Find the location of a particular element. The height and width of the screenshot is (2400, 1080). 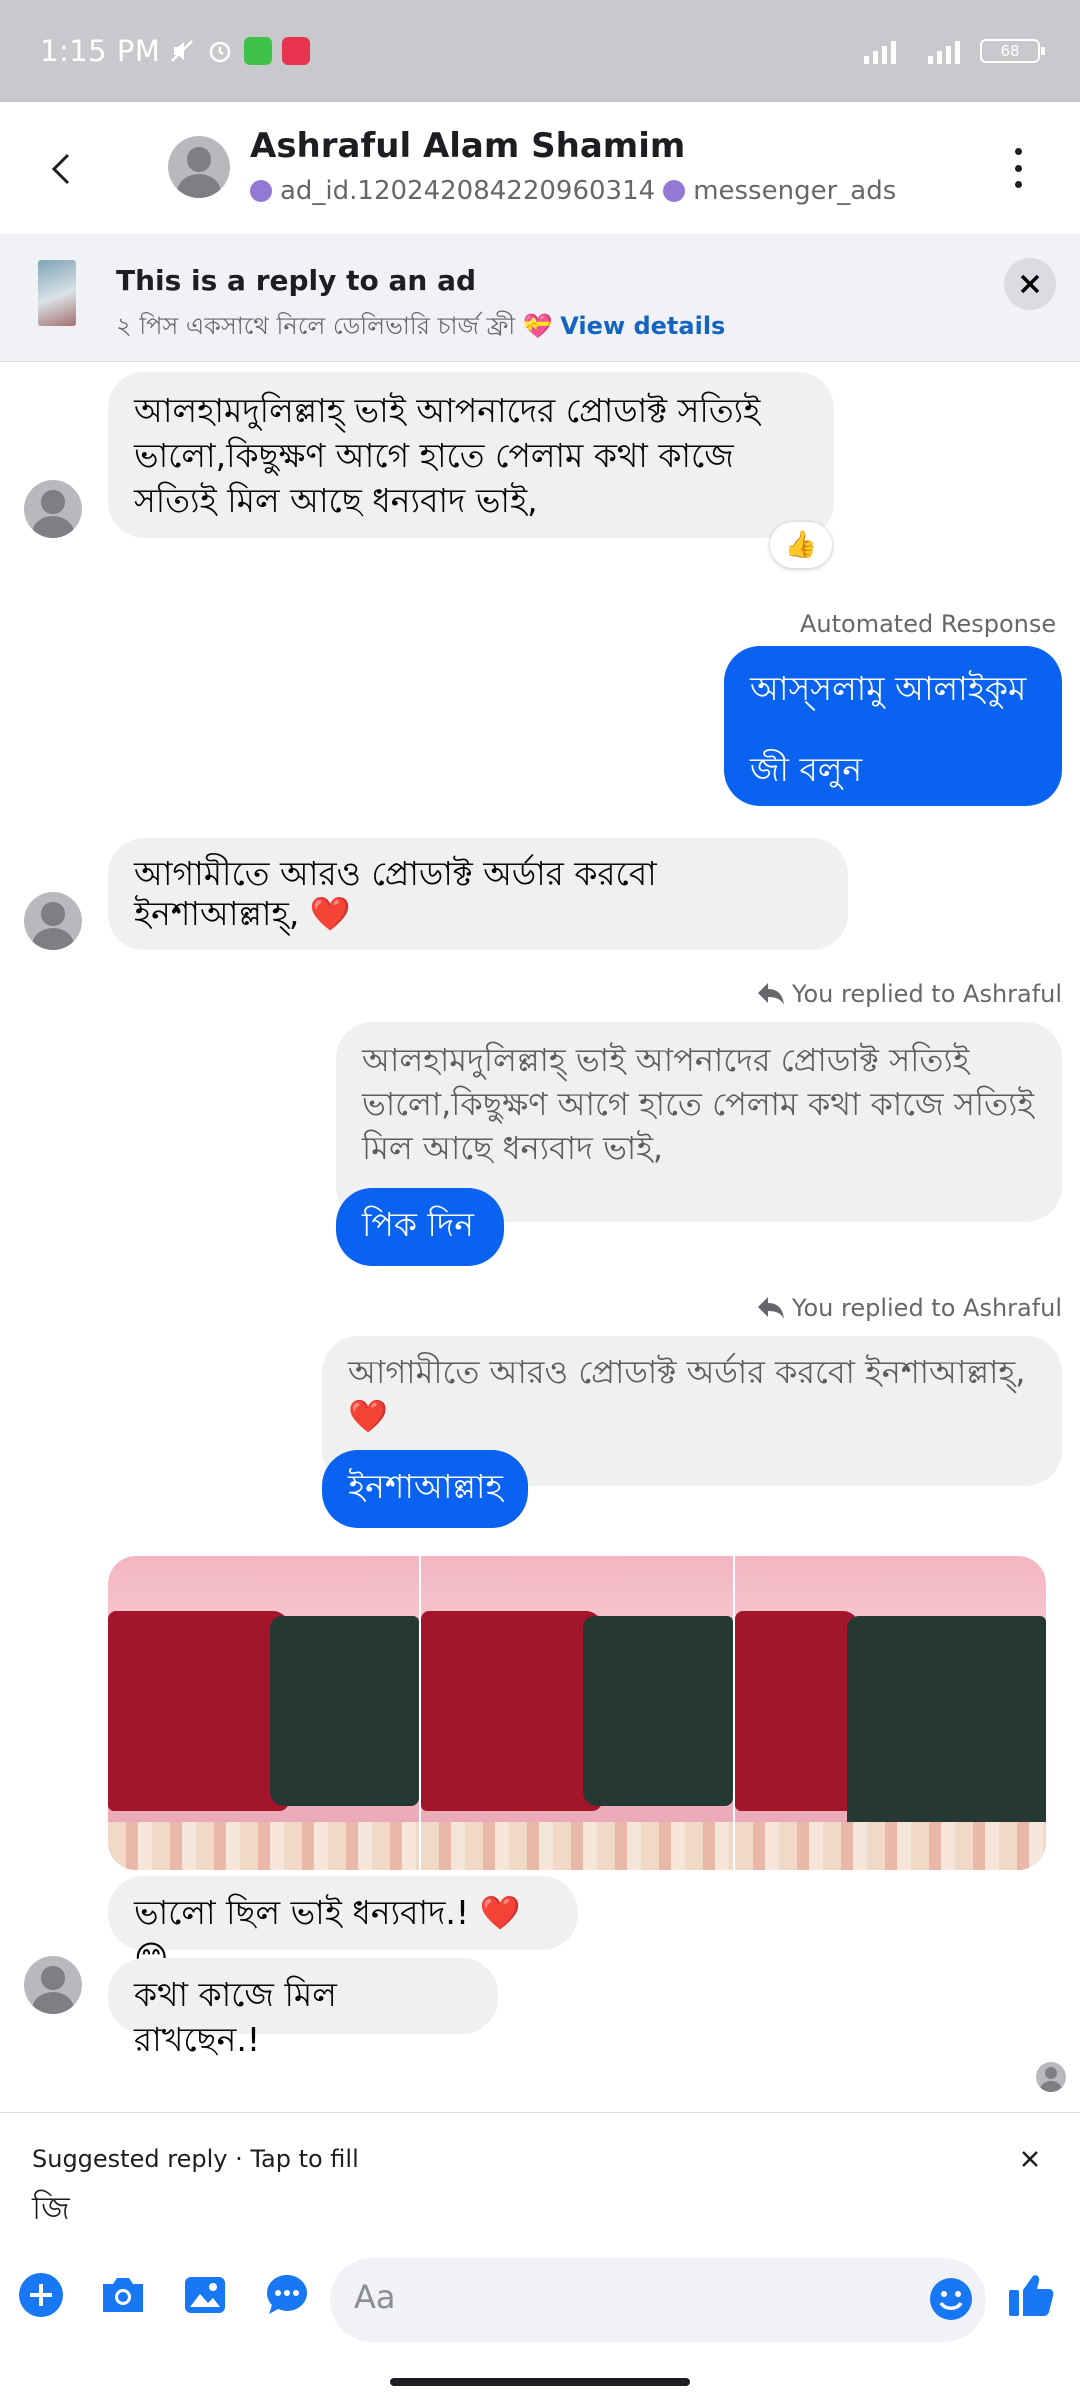

message-line: জী বলুন is located at coordinates (806, 769).